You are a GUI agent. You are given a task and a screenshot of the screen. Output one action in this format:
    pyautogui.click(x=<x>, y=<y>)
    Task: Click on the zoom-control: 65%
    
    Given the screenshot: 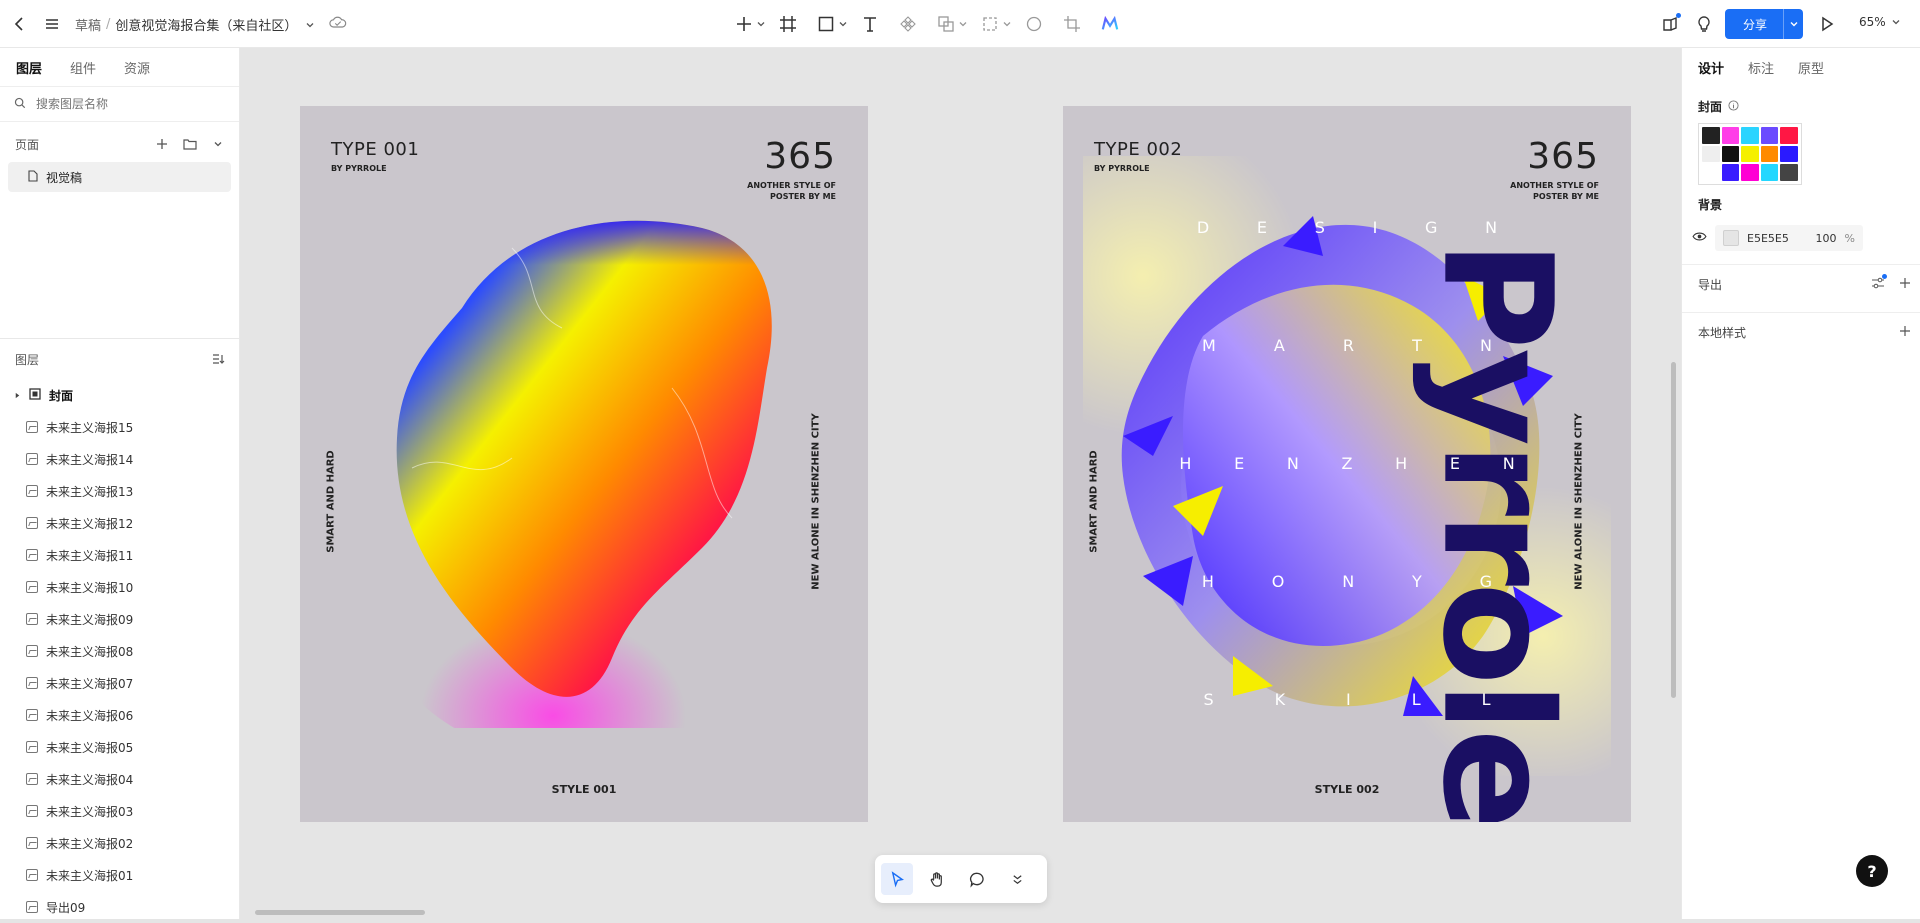 What is the action you would take?
    pyautogui.click(x=1880, y=22)
    